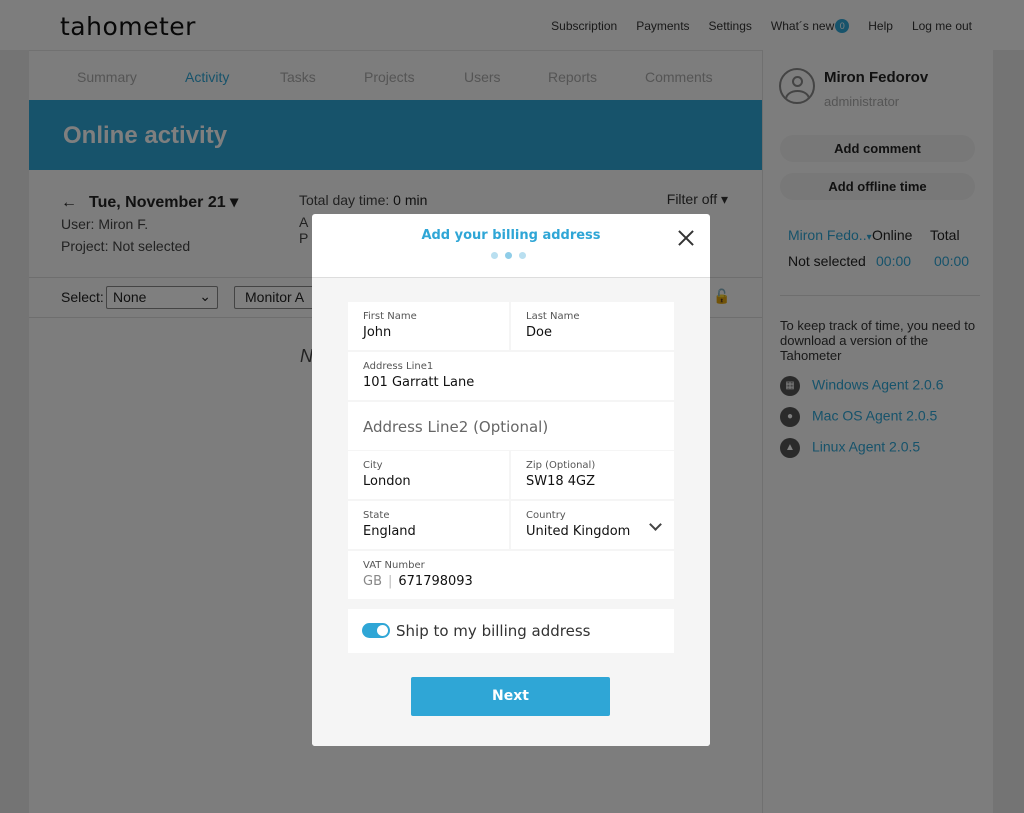  Describe the element at coordinates (561, 465) in the screenshot. I see `zip-label: Zip (Optional)` at that location.